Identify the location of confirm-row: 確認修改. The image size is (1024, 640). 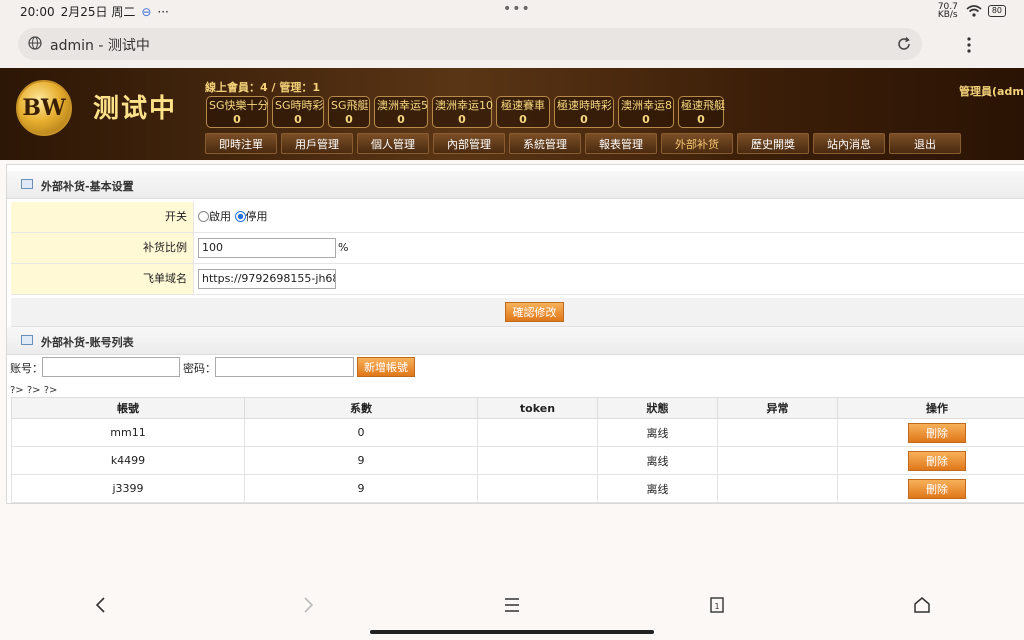
(517, 312).